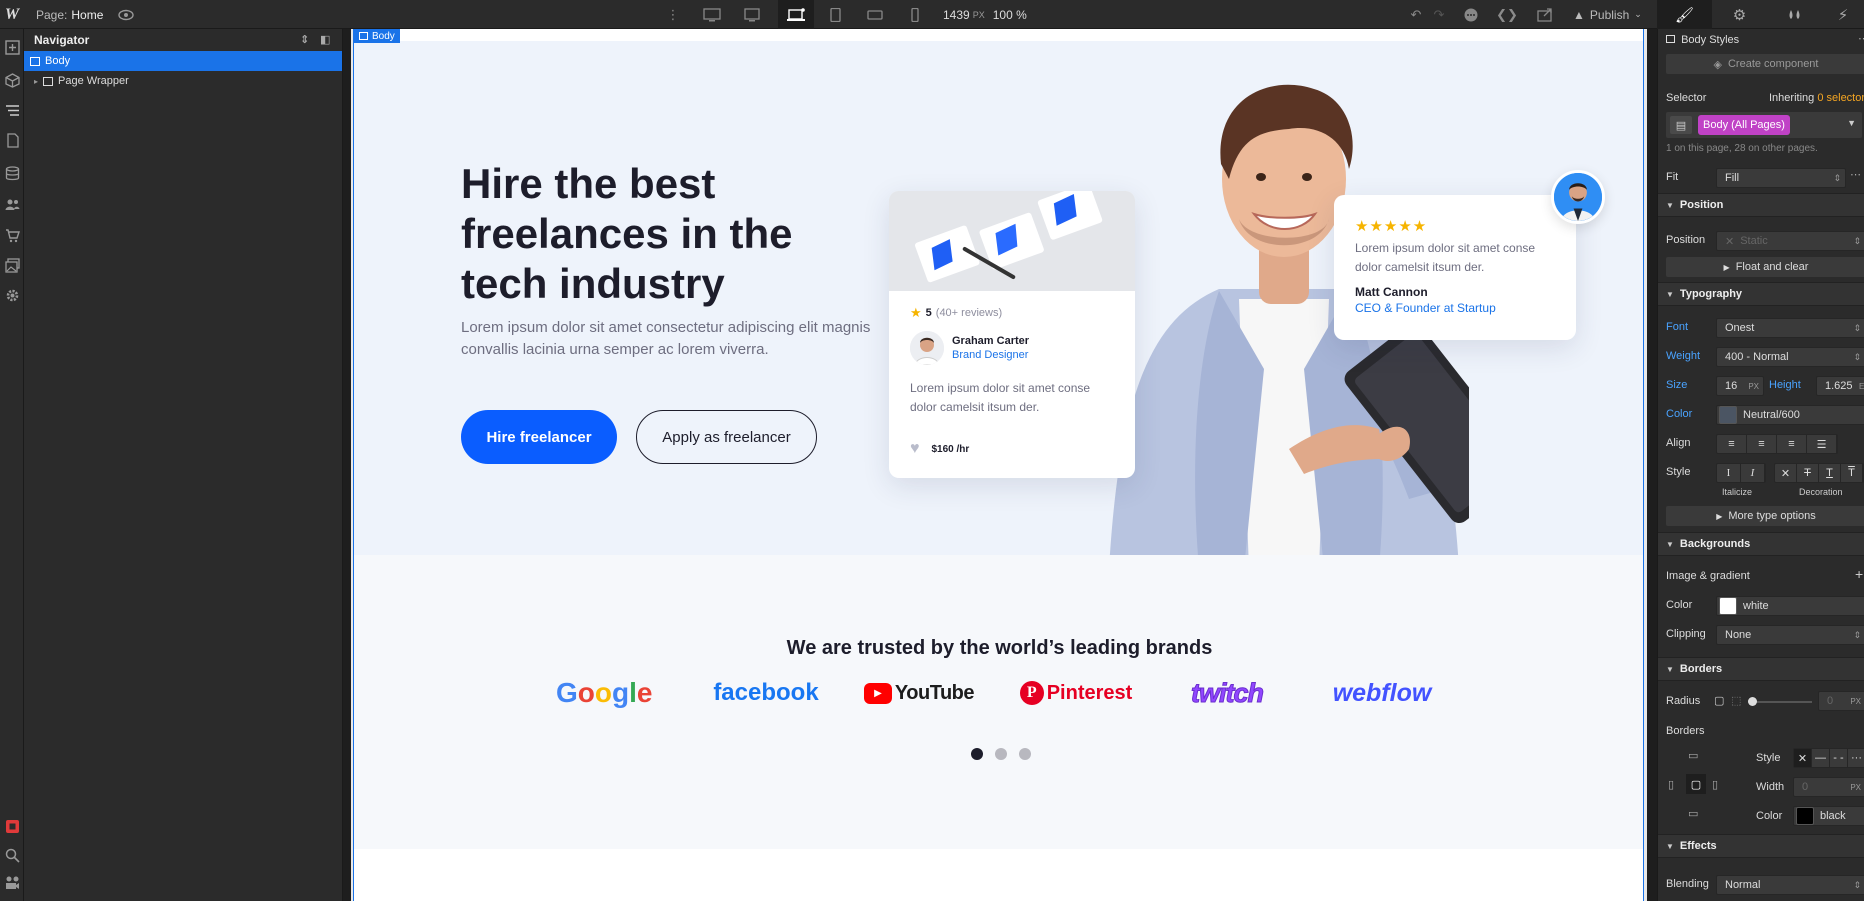 The image size is (1864, 901). Describe the element at coordinates (1740, 386) in the screenshot. I see `size-input: 16 PX` at that location.